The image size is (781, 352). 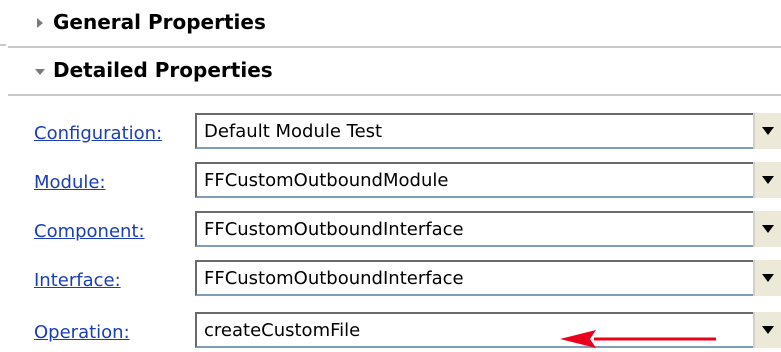 I want to click on general-properties-header: General Properties, so click(x=390, y=23).